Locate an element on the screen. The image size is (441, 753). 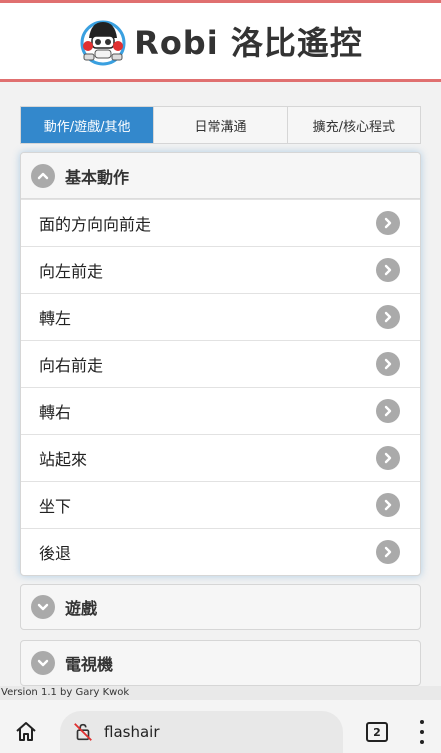
list-item: 轉左 is located at coordinates (220, 316).